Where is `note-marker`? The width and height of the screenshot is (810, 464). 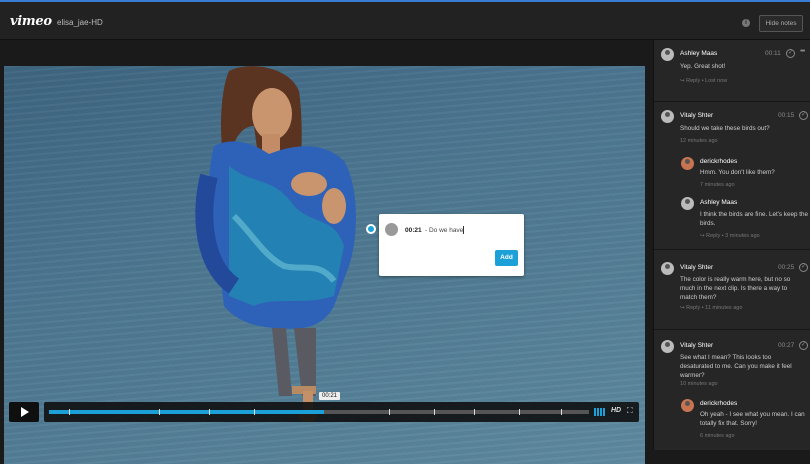
note-marker is located at coordinates (371, 229).